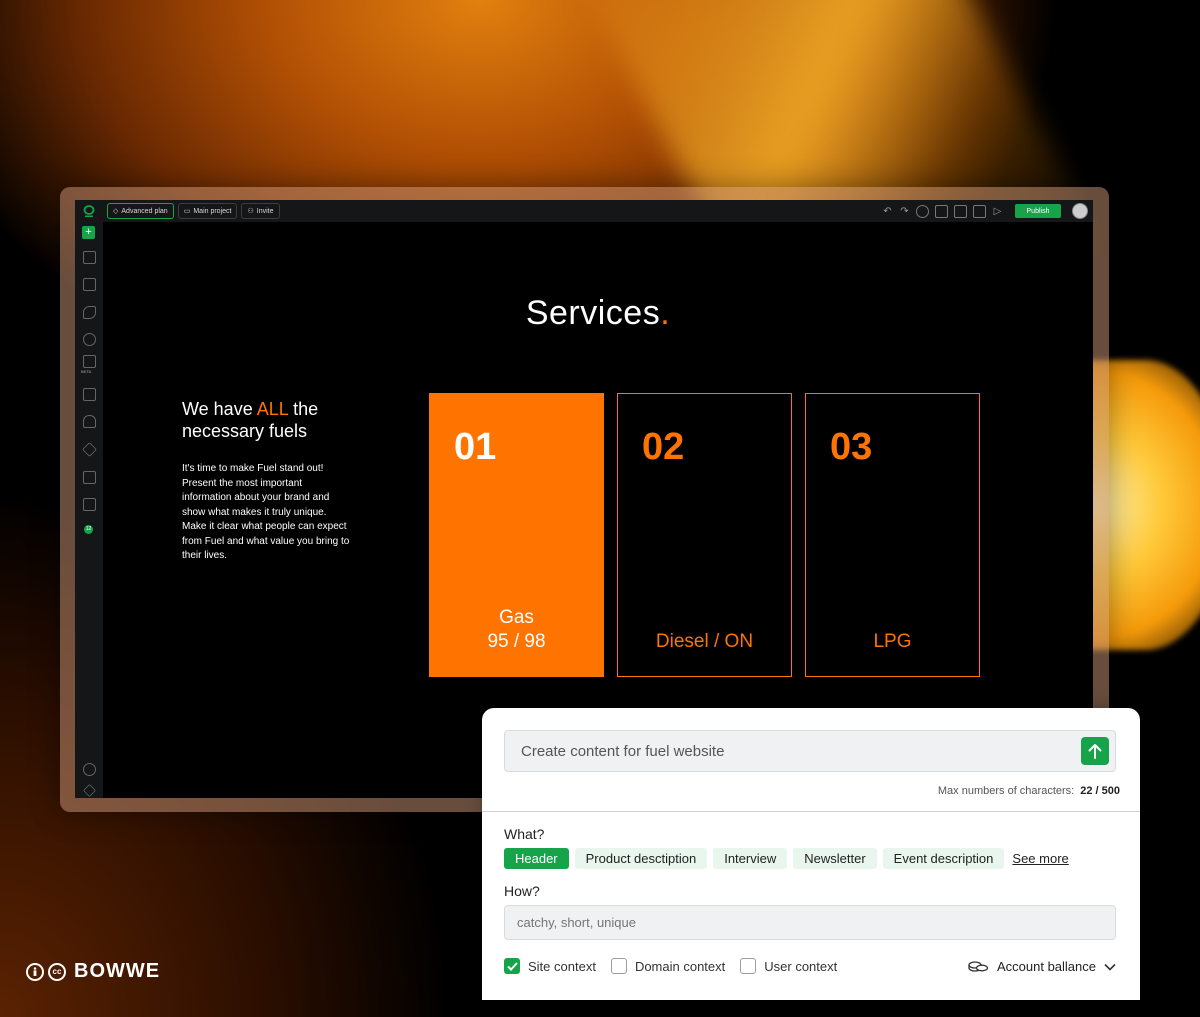 The height and width of the screenshot is (1017, 1200). What do you see at coordinates (550, 966) in the screenshot?
I see `site-context-checkbox: Site context` at bounding box center [550, 966].